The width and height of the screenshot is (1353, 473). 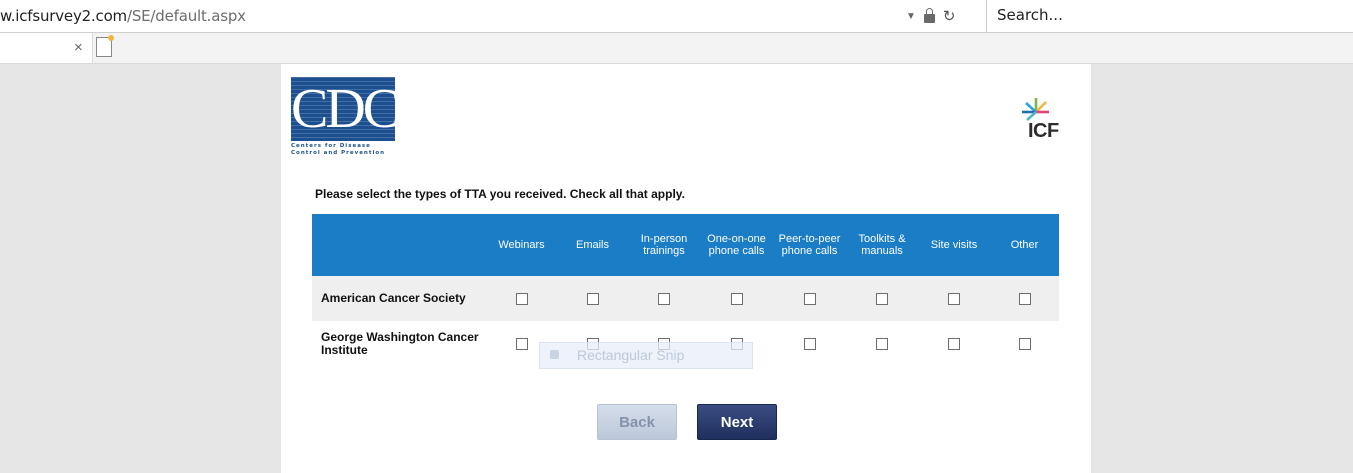 I want to click on tab-bar: ×, so click(x=676, y=48).